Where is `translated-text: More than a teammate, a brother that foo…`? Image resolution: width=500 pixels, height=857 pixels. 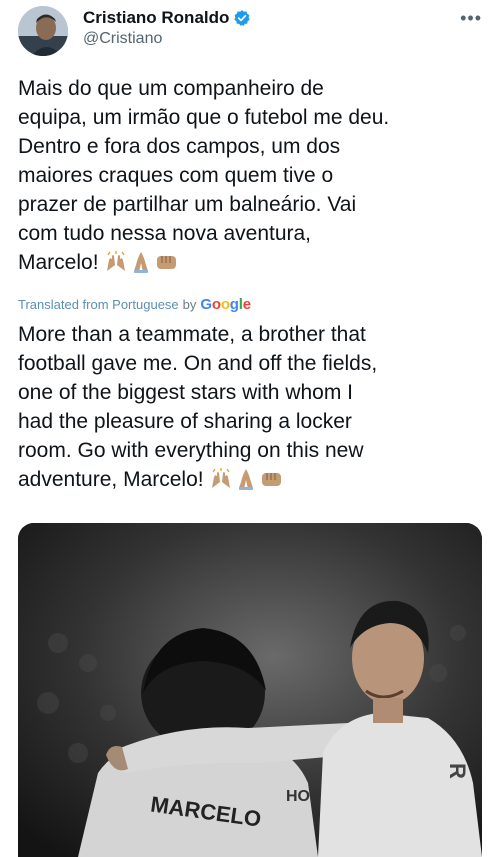
translated-text: More than a teammate, a brother that foo… is located at coordinates (198, 407).